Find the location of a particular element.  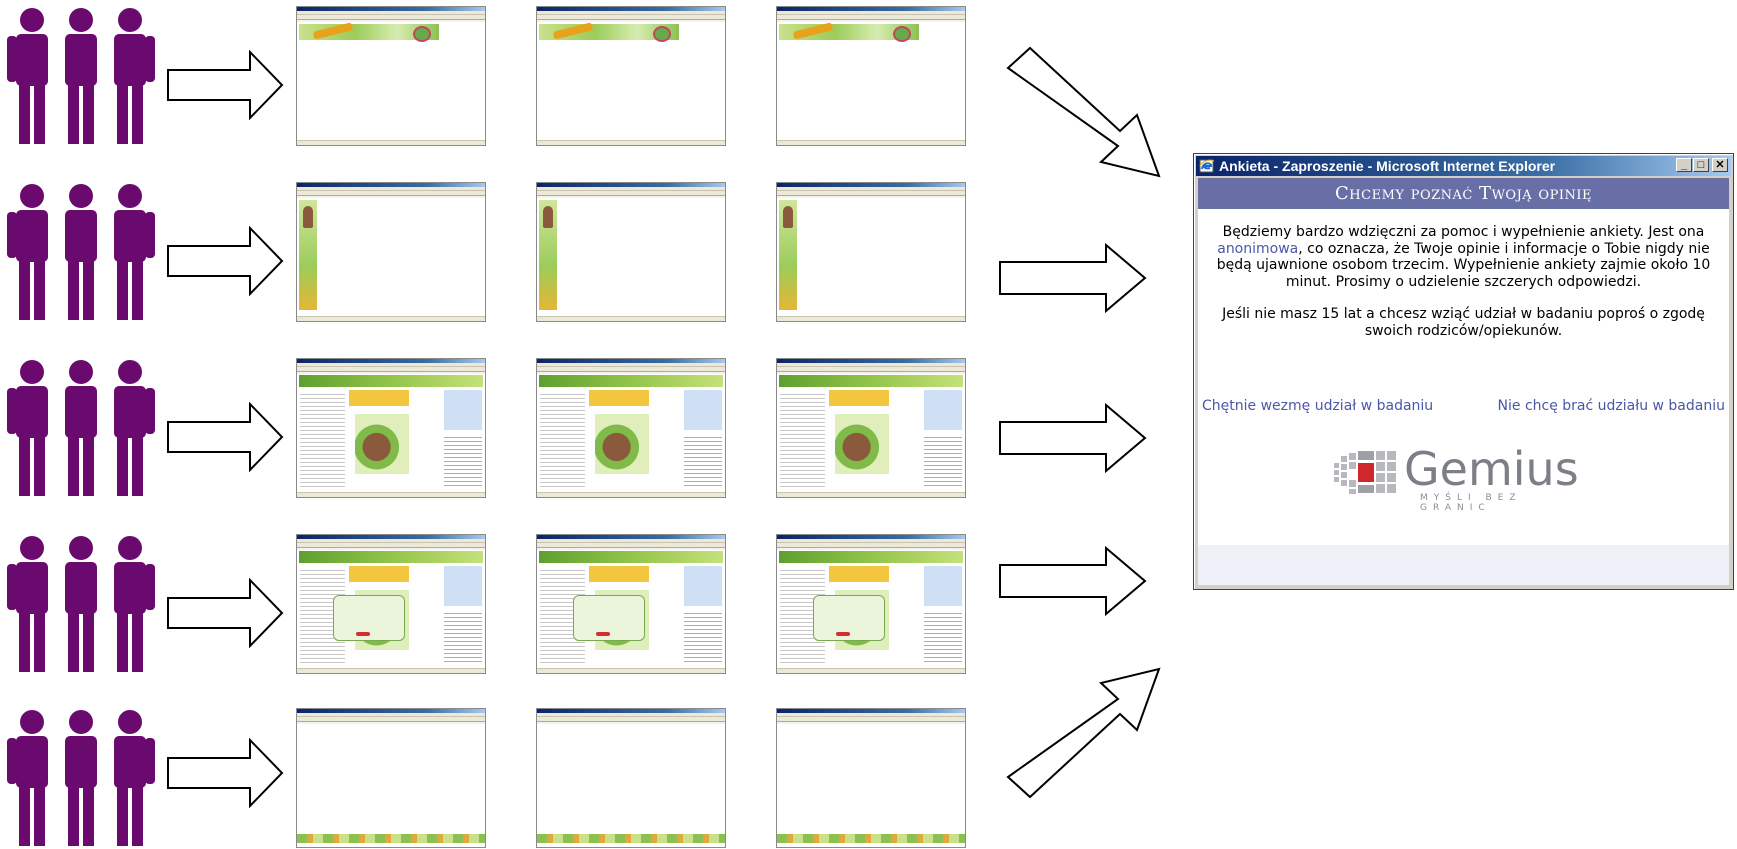

survey-header-text: Chcemy poznać Twoją opinię is located at coordinates (1463, 193).